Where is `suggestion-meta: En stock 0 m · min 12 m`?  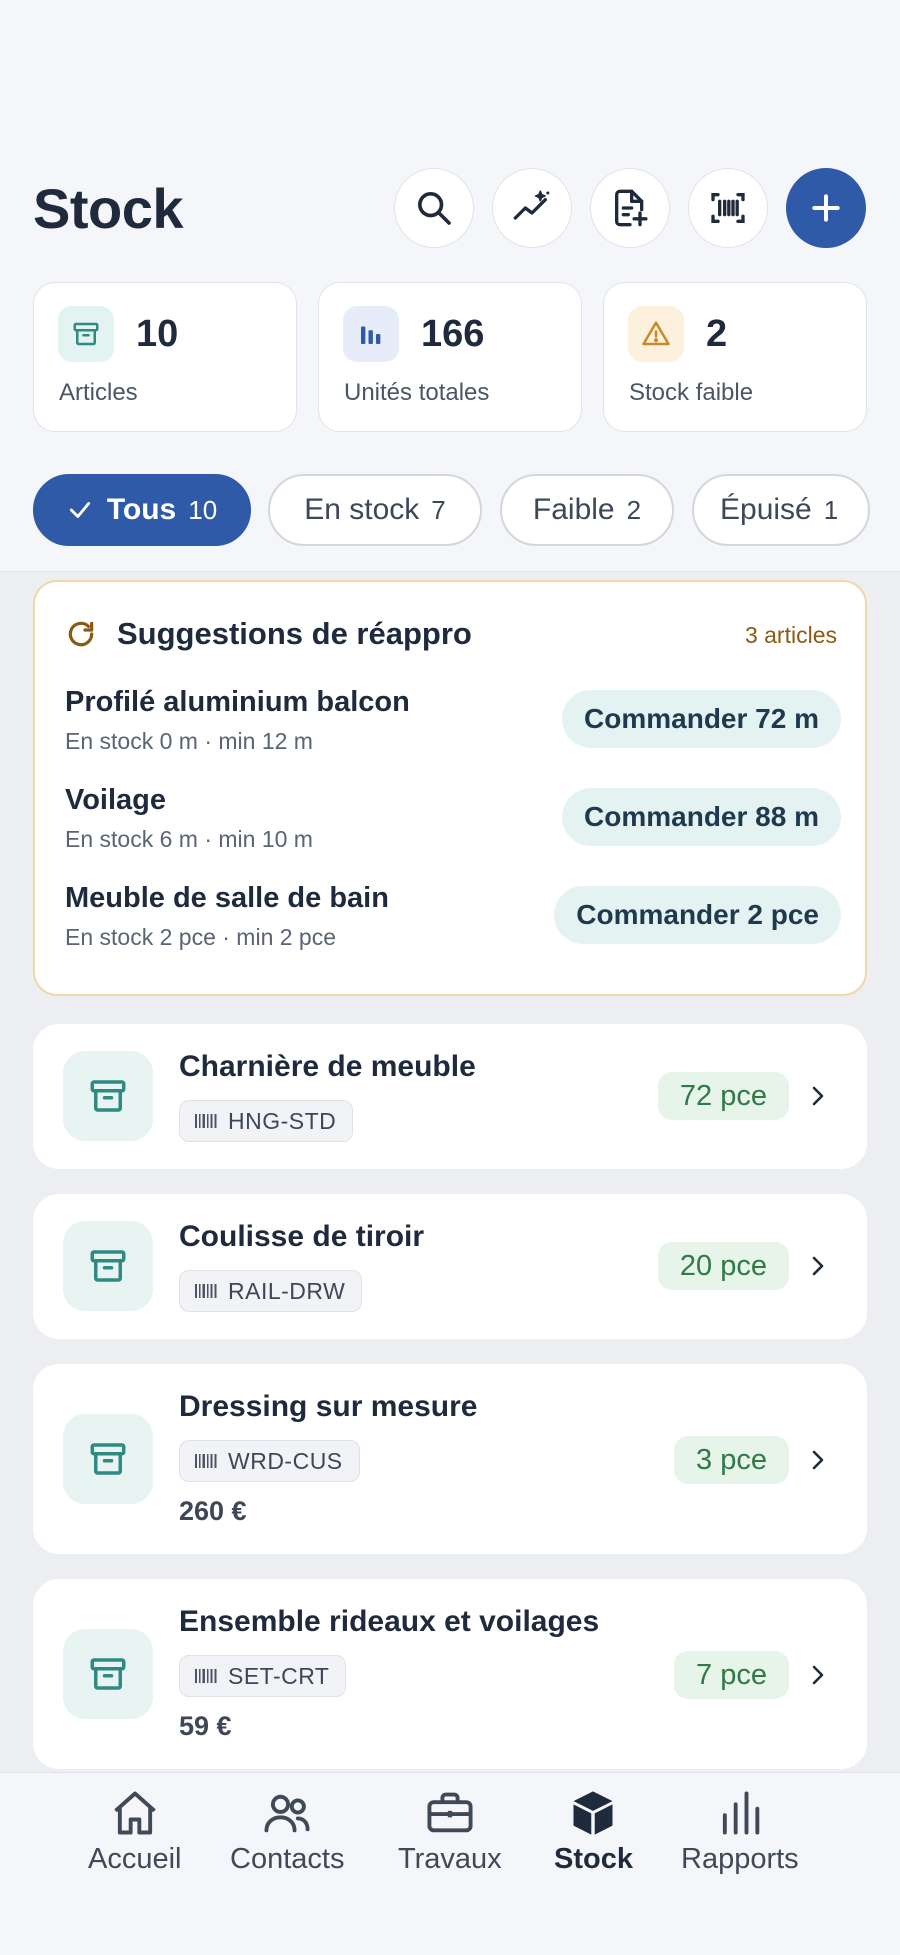 suggestion-meta: En stock 0 m · min 12 m is located at coordinates (189, 741).